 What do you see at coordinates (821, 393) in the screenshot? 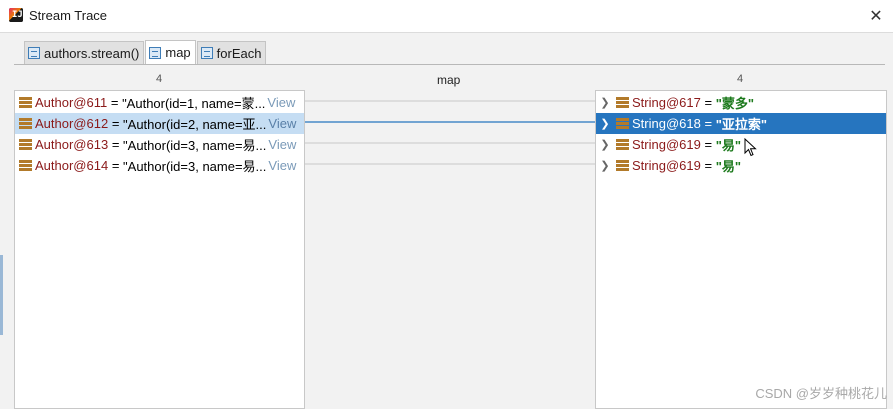
I see `watermark: CSDN @岁岁种桃花儿` at bounding box center [821, 393].